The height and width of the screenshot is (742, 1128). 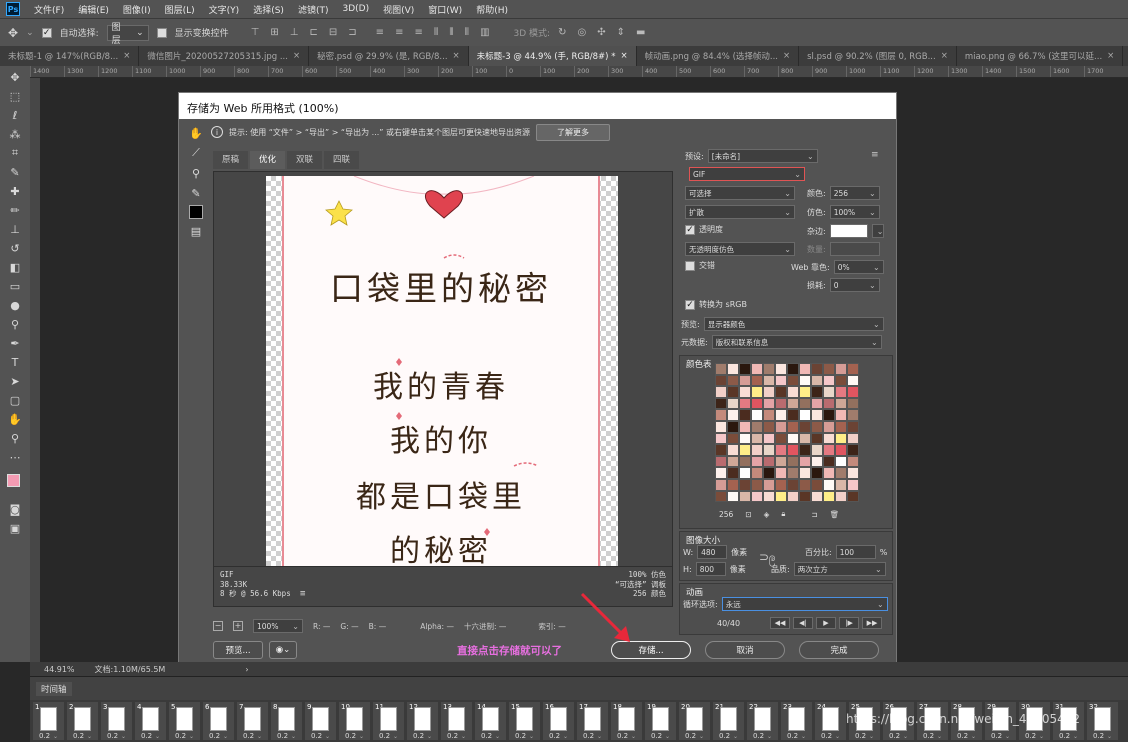 What do you see at coordinates (15, 77) in the screenshot?
I see `move-tool-icon: ✥` at bounding box center [15, 77].